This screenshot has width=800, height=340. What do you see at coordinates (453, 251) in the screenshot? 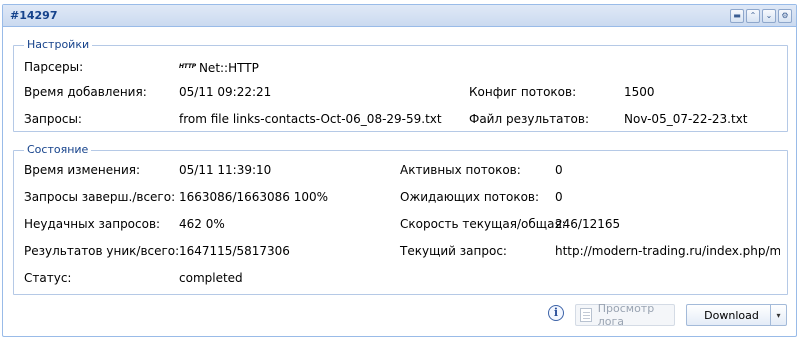
I see `current-query-label: Текущий запрос:` at bounding box center [453, 251].